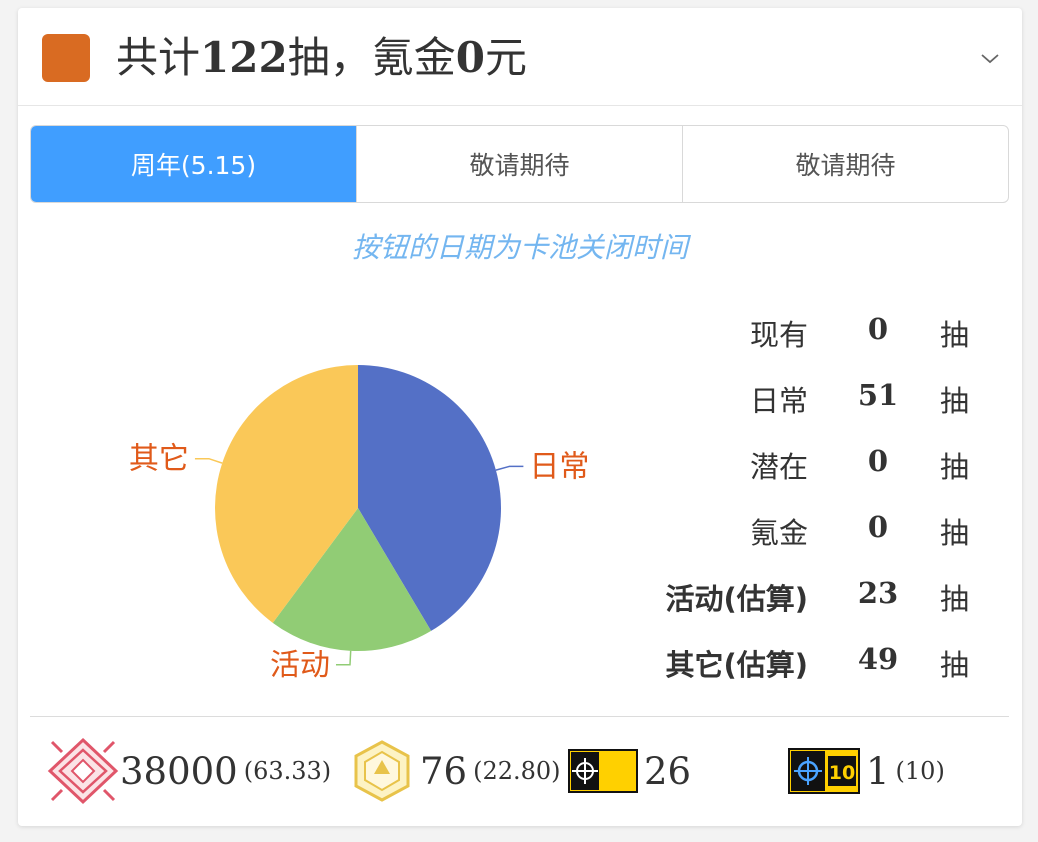  Describe the element at coordinates (300, 665) in the screenshot. I see `pie-label-1: 活动` at that location.